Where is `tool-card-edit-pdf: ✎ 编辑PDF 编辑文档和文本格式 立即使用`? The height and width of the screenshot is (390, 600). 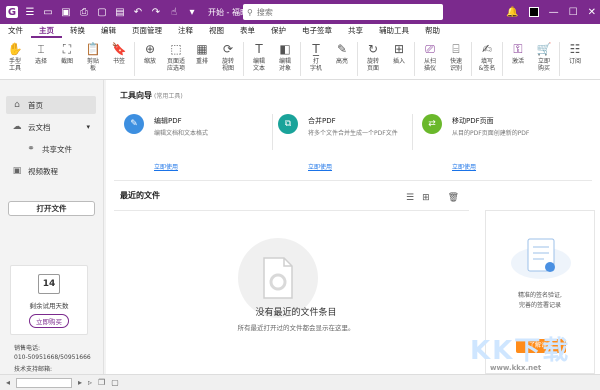
tool-card-edit-pdf: ✎ 编辑PDF 编辑文档和文本格式 立即使用 is located at coordinates (199, 144).